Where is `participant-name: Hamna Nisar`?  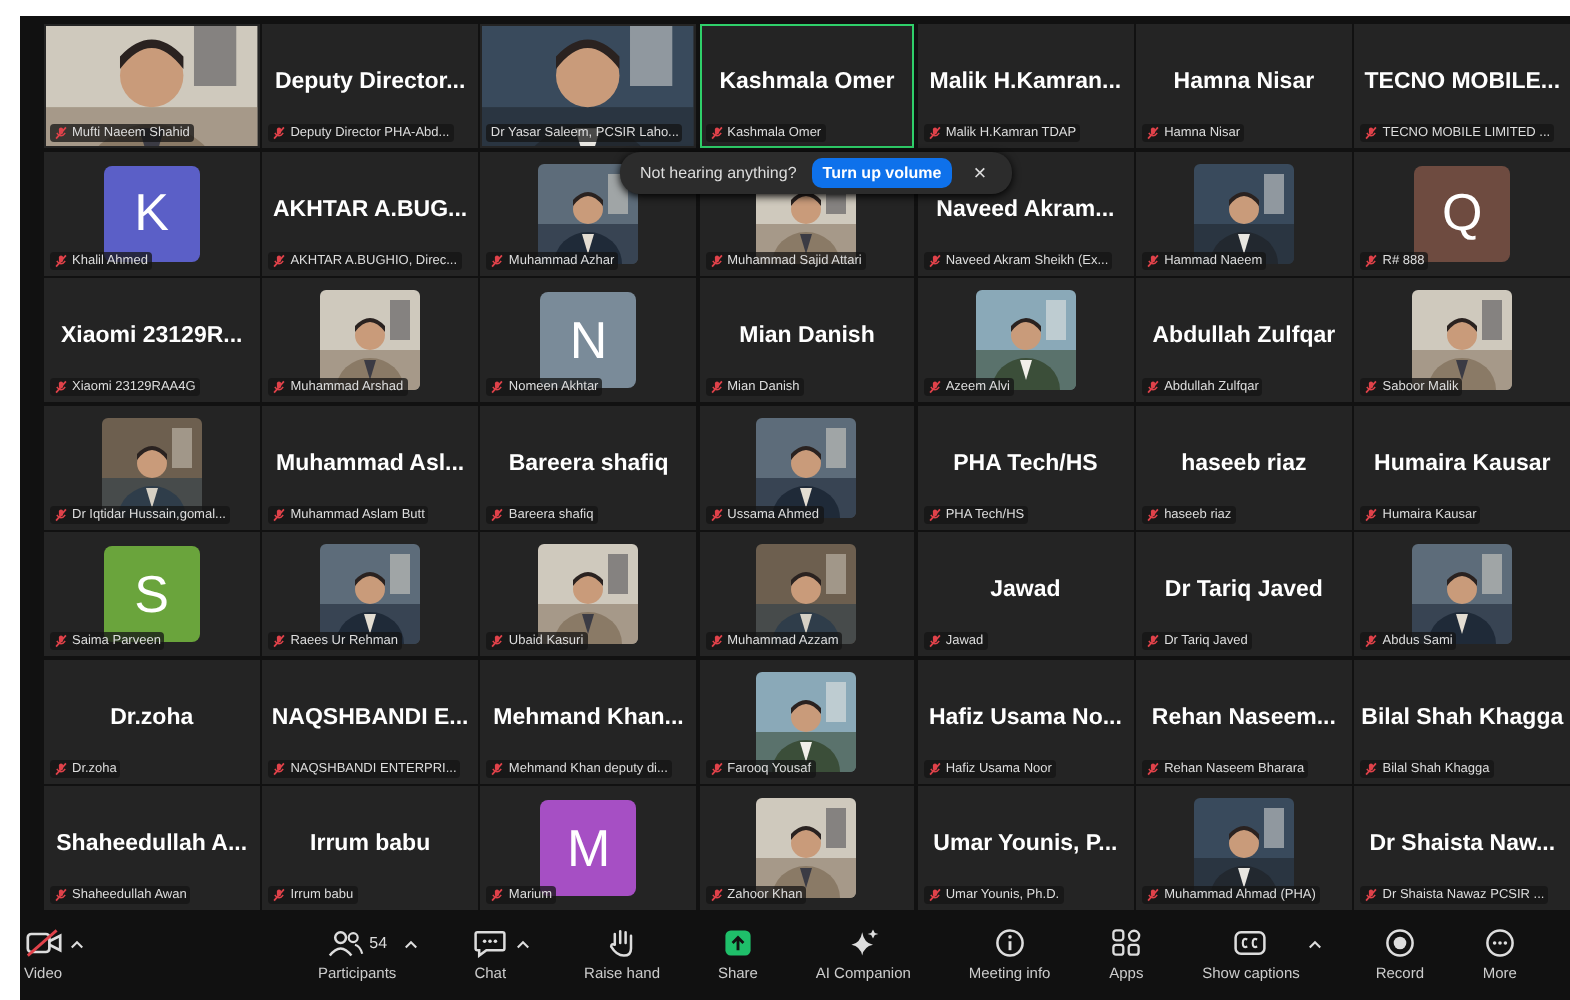 participant-name: Hamna Nisar is located at coordinates (1244, 84).